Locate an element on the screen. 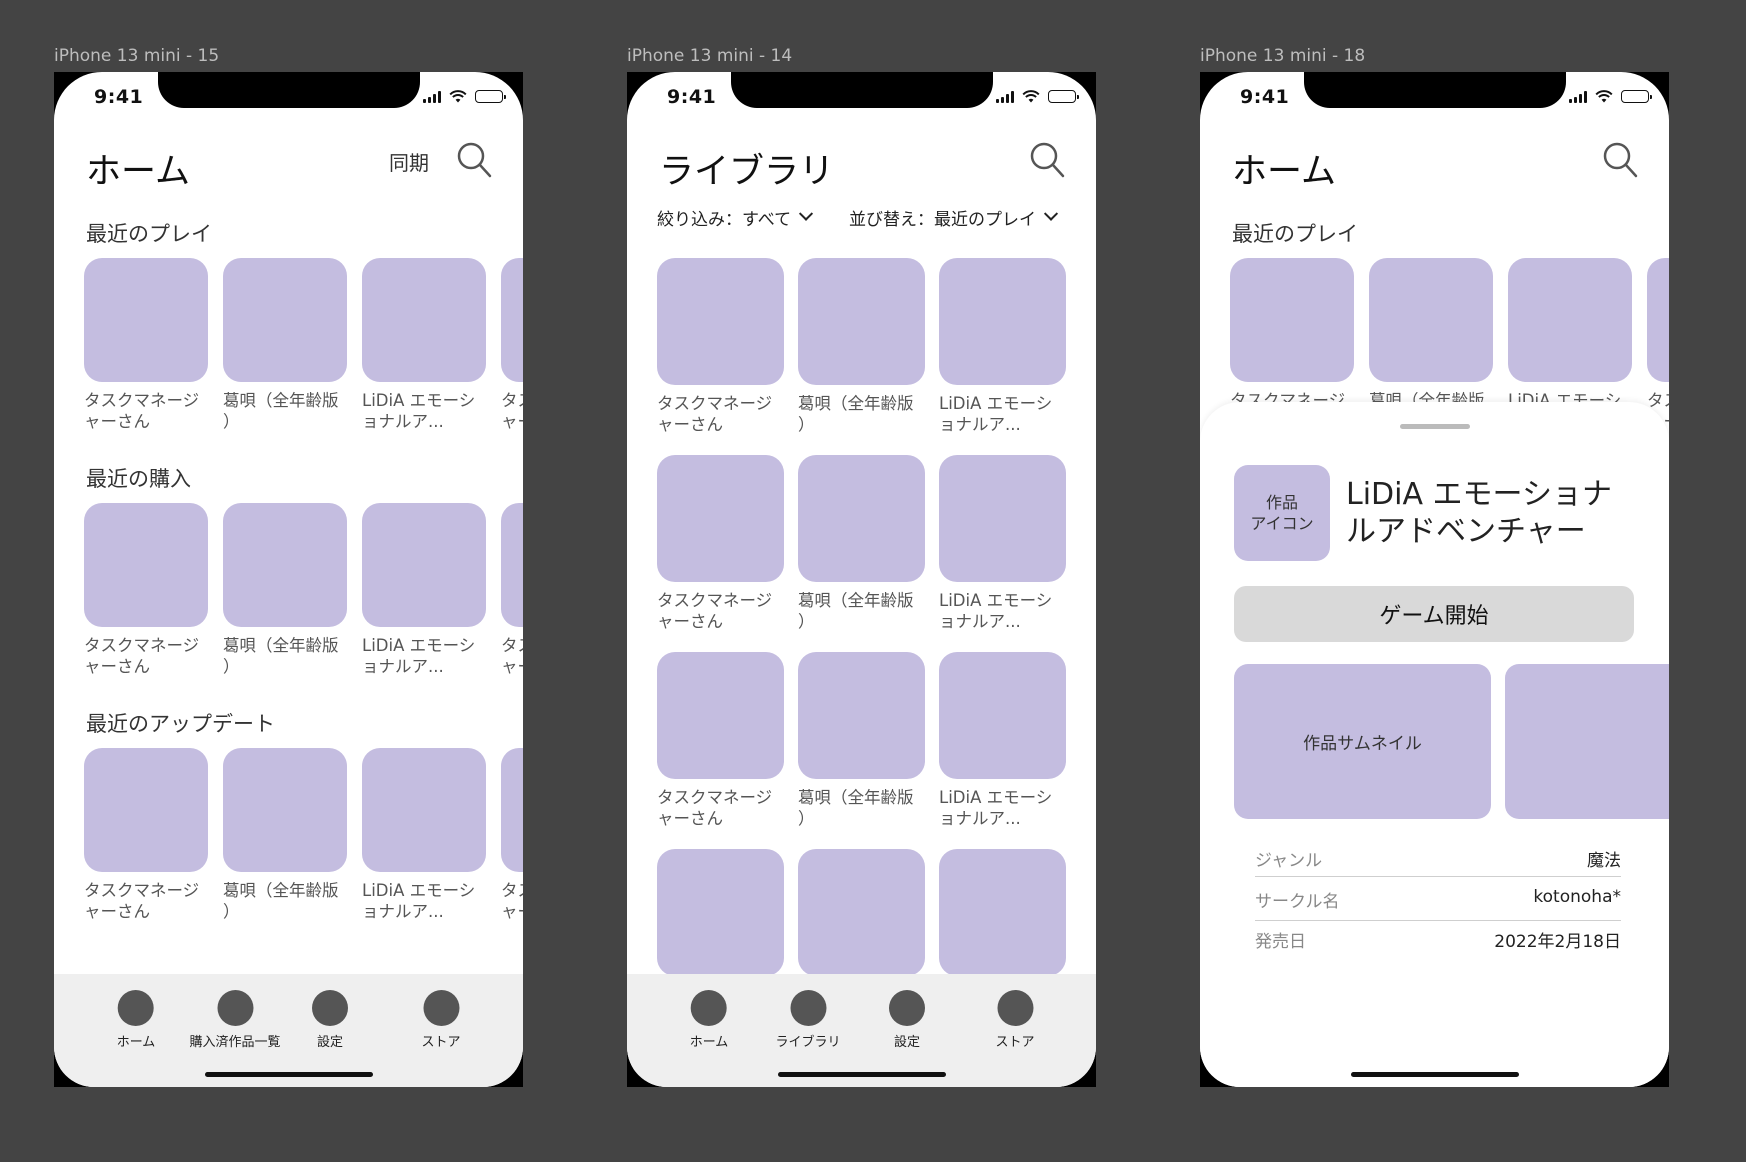  chevron-down-icon is located at coordinates (1051, 213).